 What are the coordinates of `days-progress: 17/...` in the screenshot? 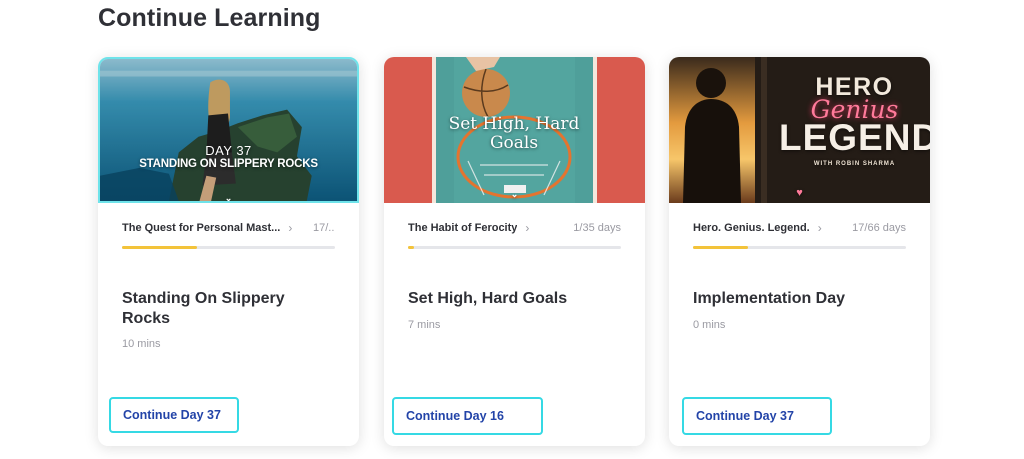 It's located at (324, 228).